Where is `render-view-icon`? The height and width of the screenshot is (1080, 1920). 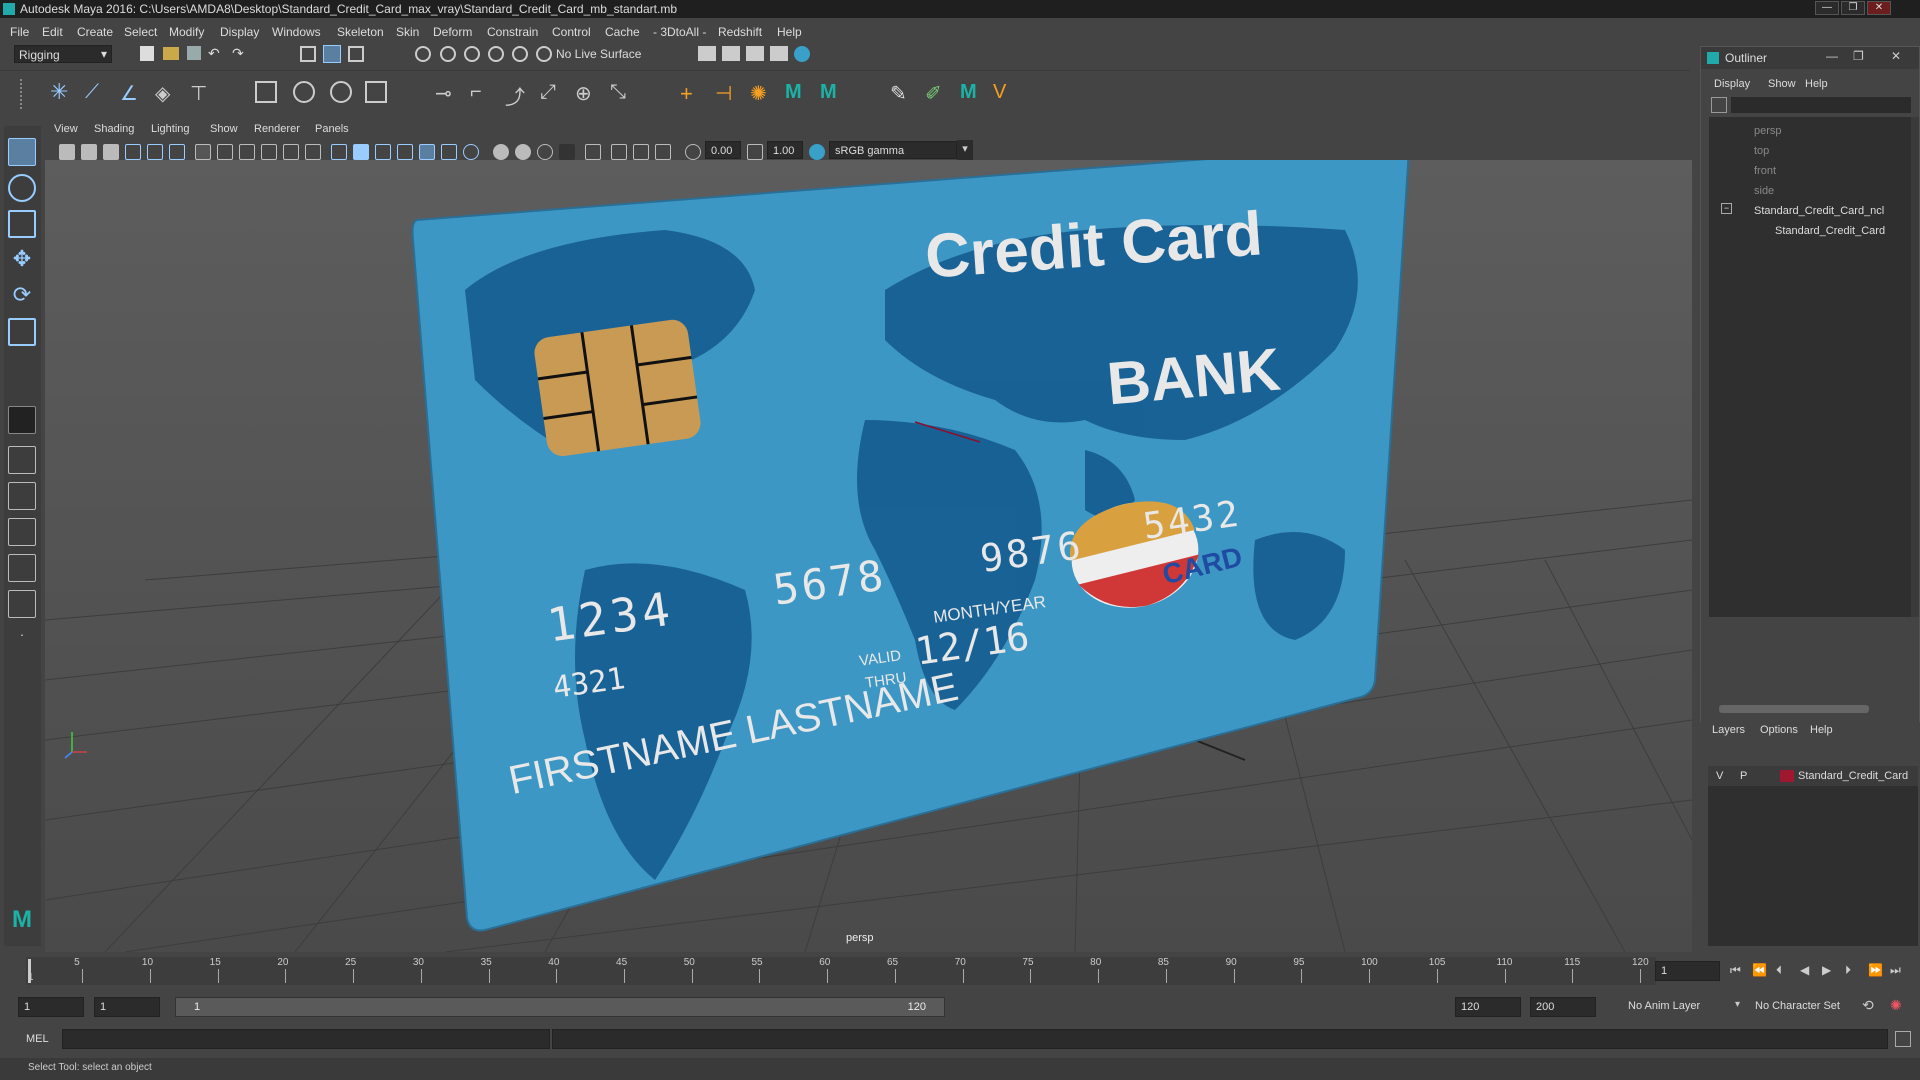
render-view-icon is located at coordinates (707, 53).